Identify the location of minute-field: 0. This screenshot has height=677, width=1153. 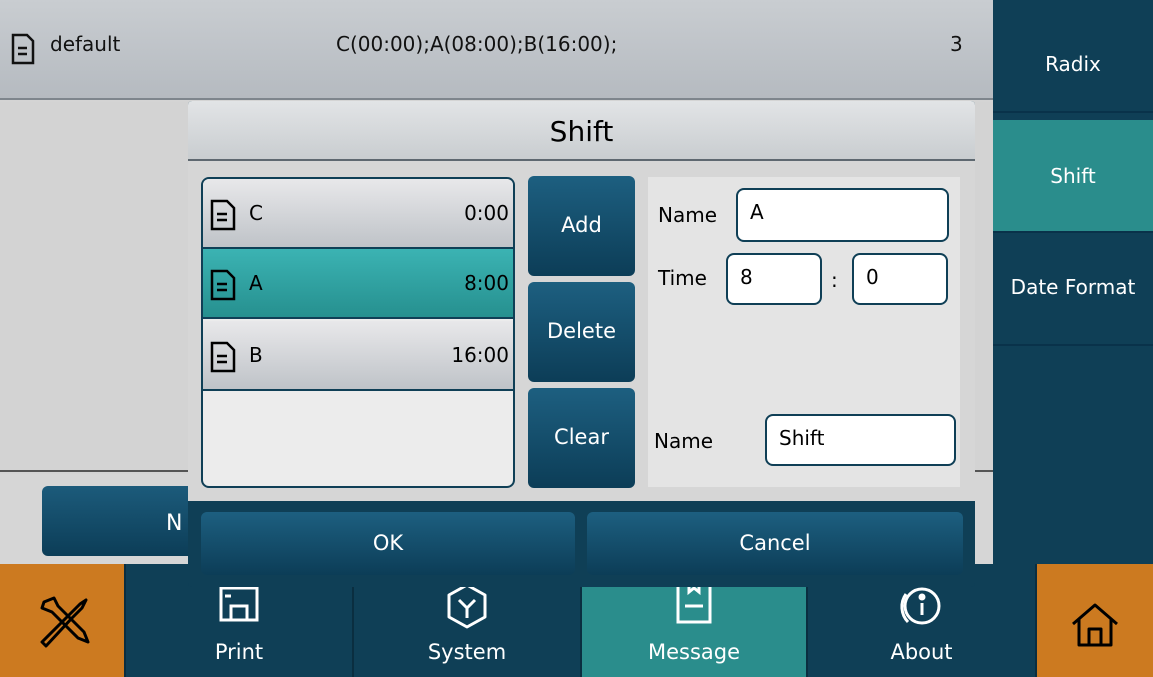
(900, 279).